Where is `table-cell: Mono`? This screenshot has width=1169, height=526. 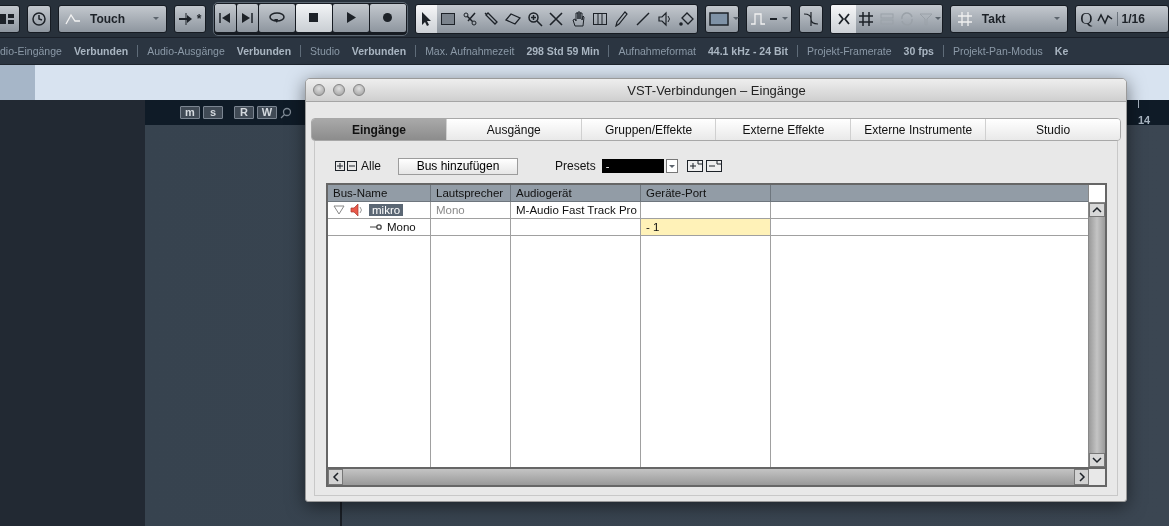
table-cell: Mono is located at coordinates (471, 210).